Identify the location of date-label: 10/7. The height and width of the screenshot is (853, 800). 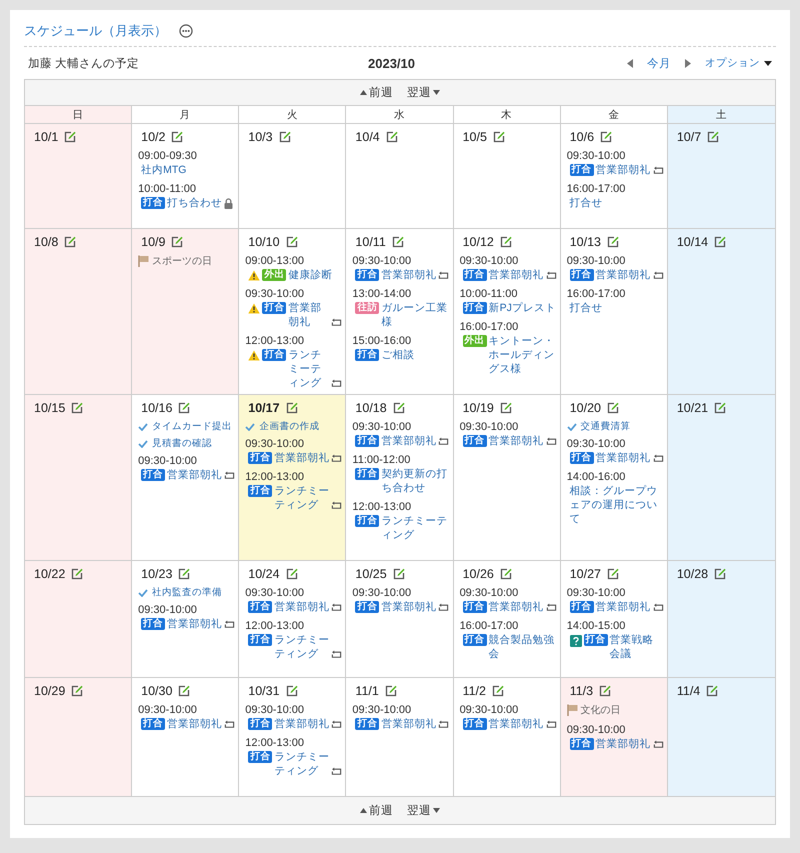
(689, 137).